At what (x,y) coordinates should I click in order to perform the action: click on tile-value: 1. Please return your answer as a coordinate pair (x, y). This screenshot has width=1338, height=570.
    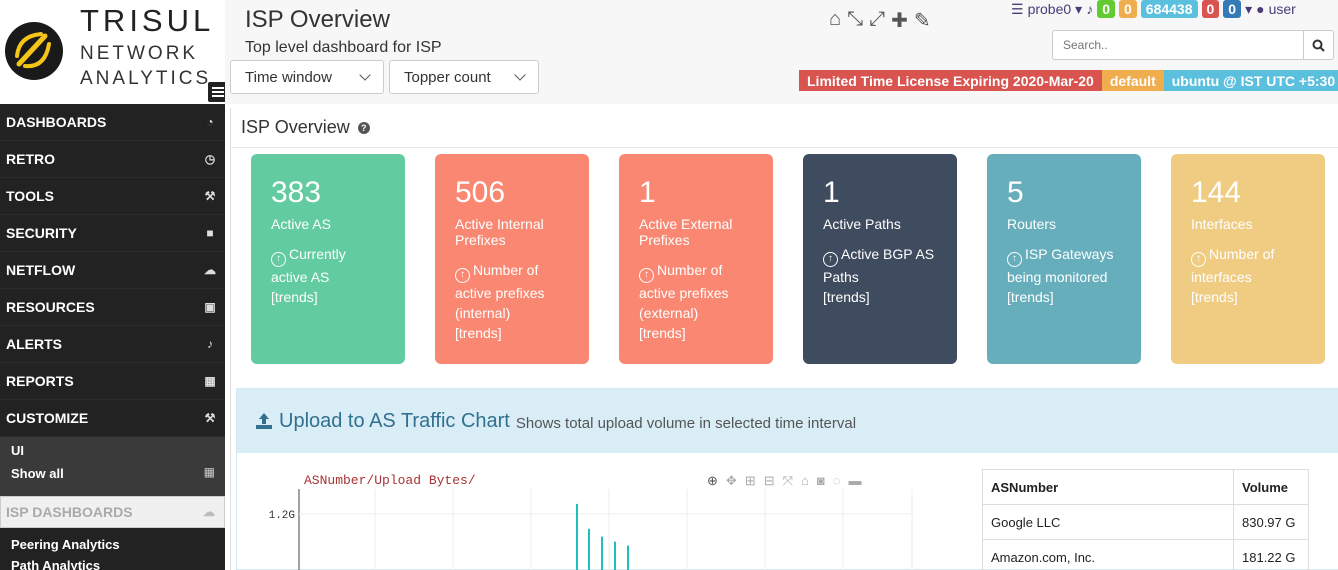
    Looking at the image, I should click on (647, 192).